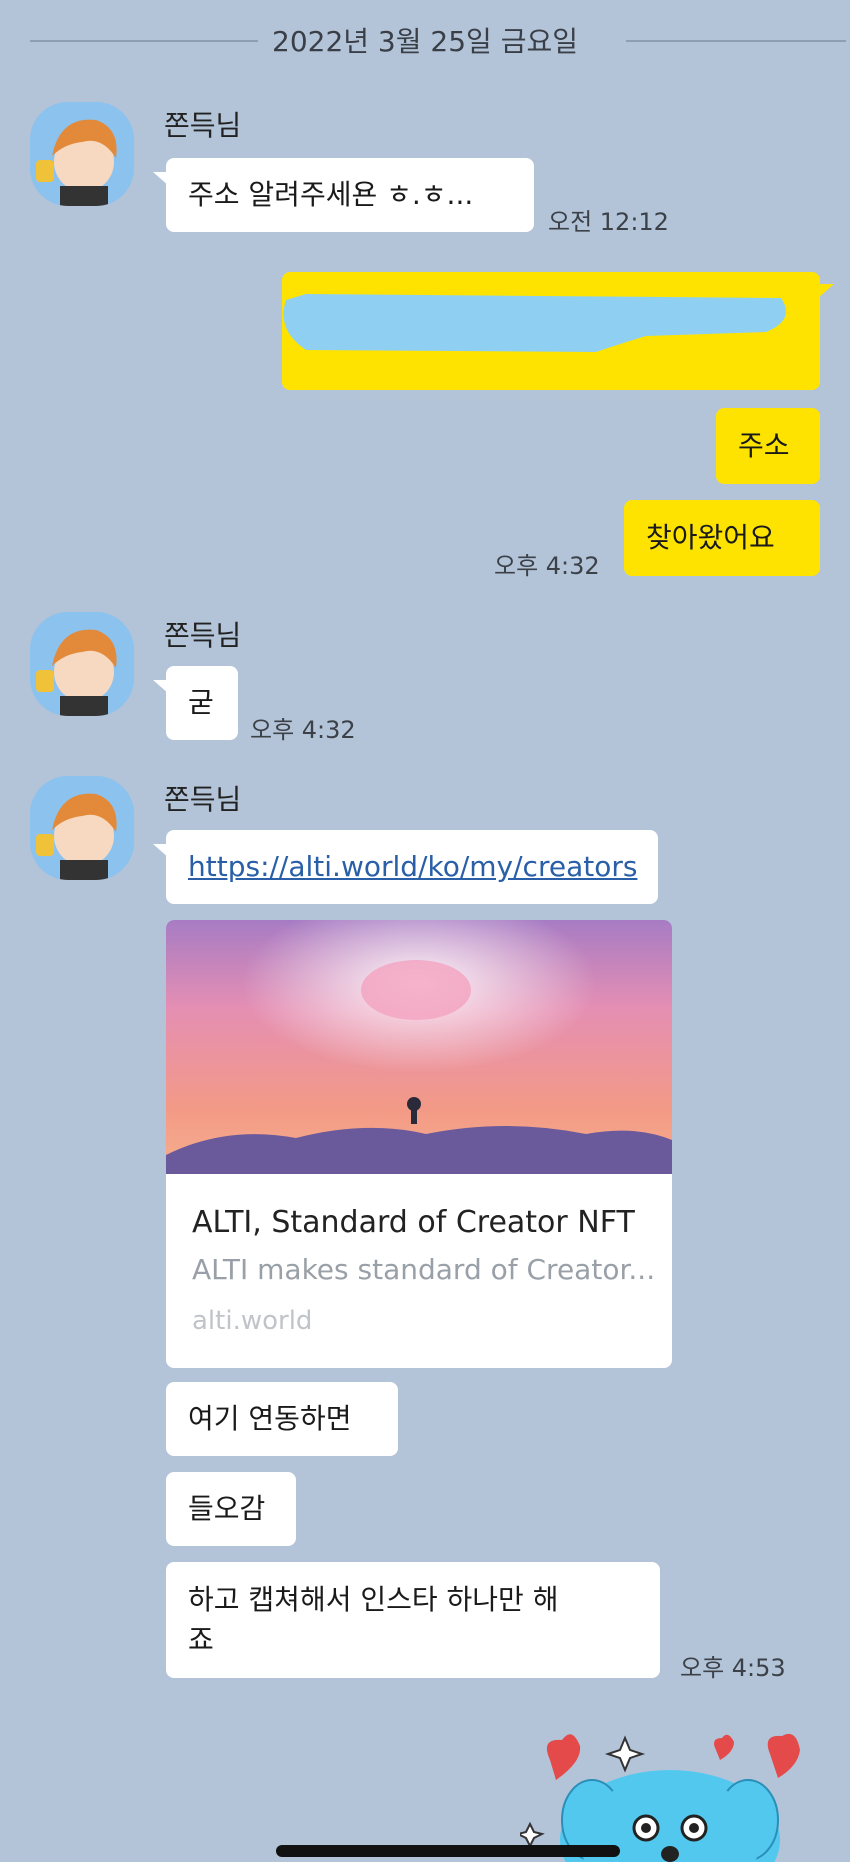  What do you see at coordinates (201, 1639) in the screenshot?
I see `message-text-line-2: 죠` at bounding box center [201, 1639].